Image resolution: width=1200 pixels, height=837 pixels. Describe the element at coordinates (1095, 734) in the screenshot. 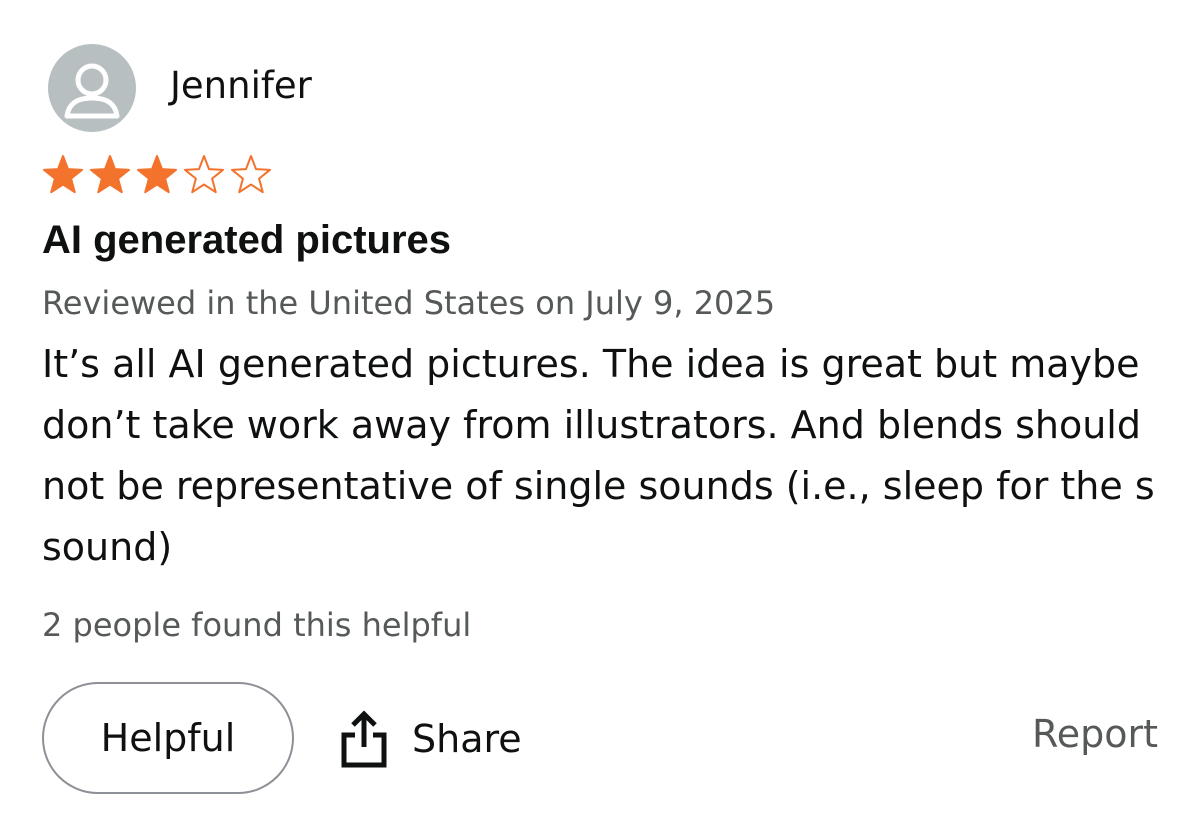

I see `report-link: Report` at that location.